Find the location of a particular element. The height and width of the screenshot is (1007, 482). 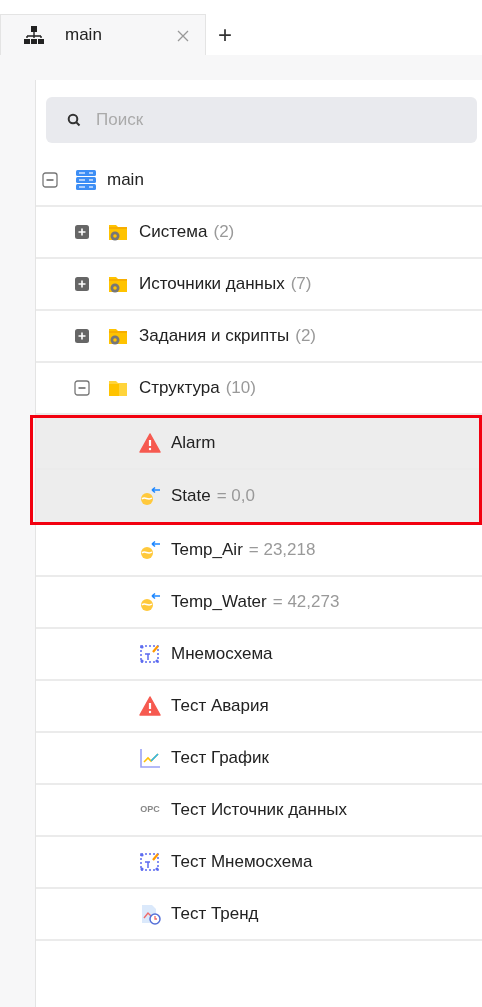

item-label: Тест Мнемосхема is located at coordinates (242, 862).